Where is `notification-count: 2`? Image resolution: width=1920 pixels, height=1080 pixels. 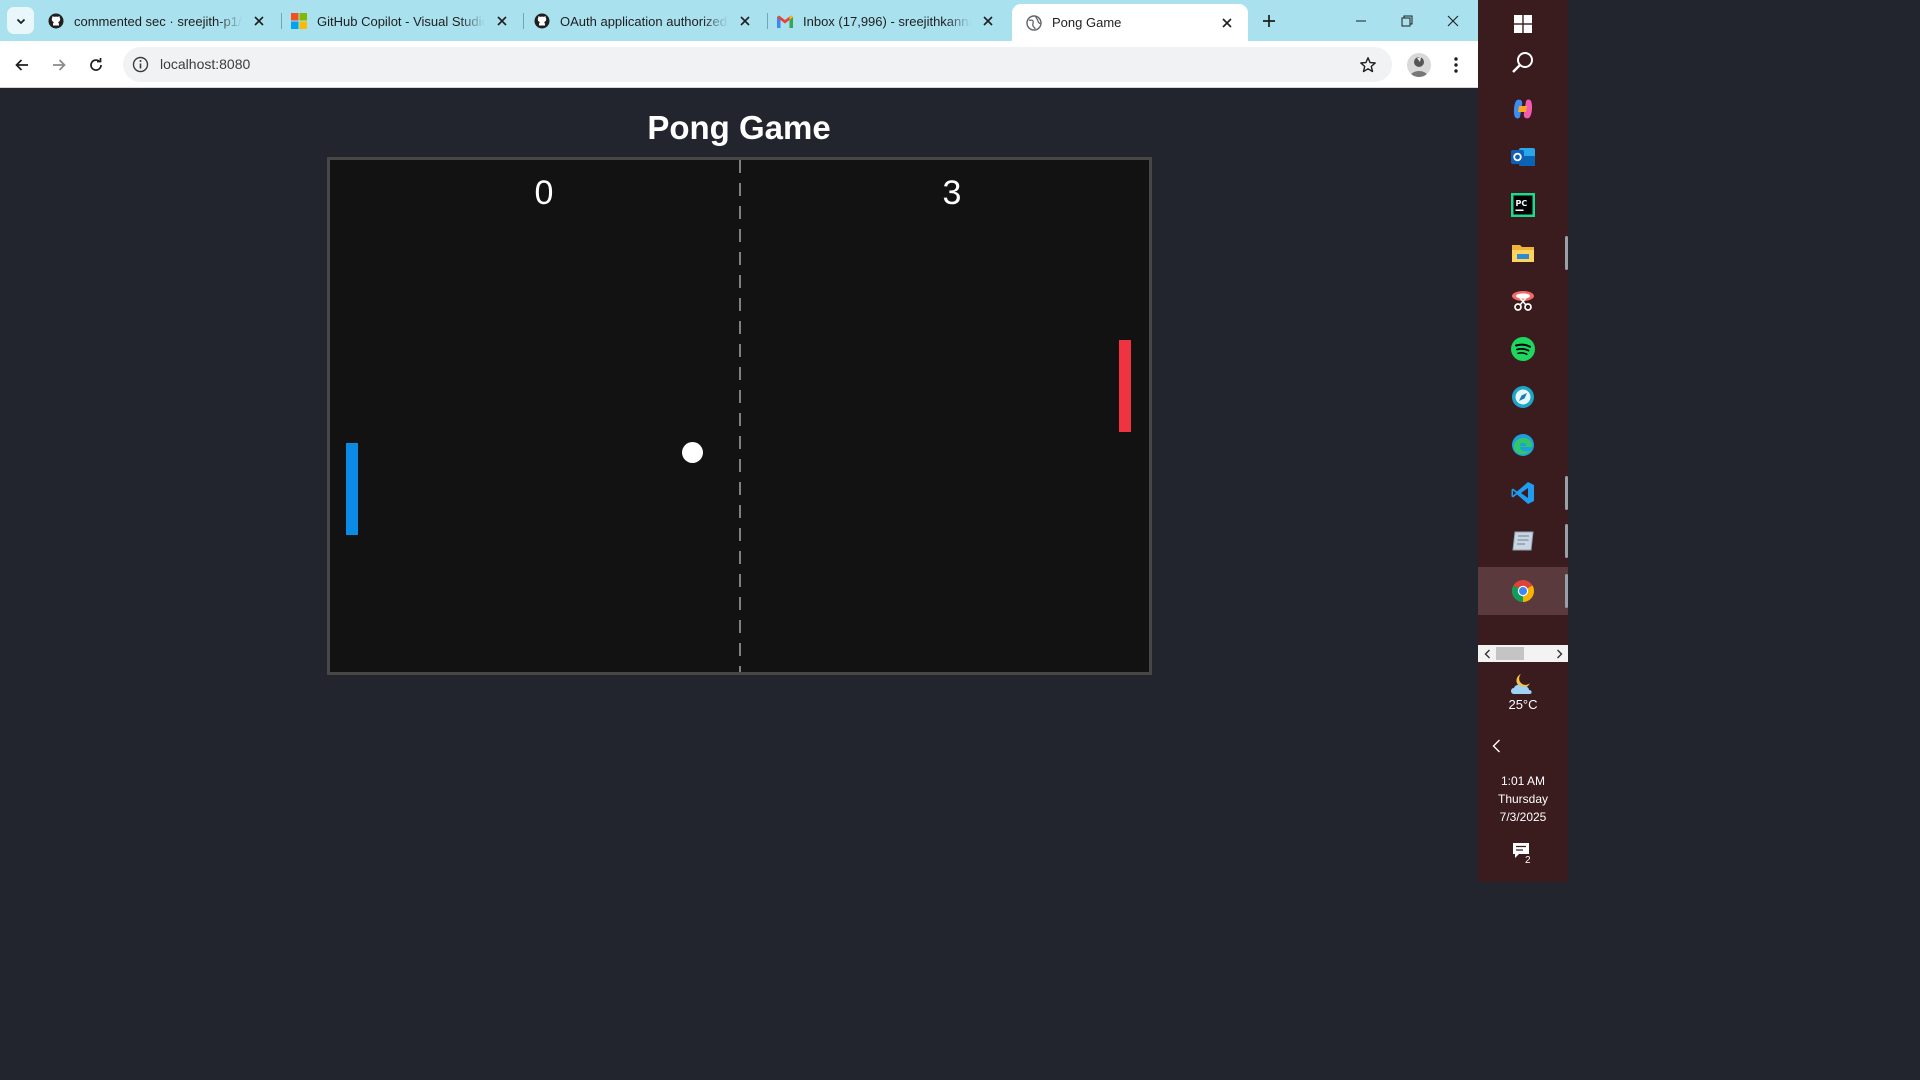 notification-count: 2 is located at coordinates (1528, 860).